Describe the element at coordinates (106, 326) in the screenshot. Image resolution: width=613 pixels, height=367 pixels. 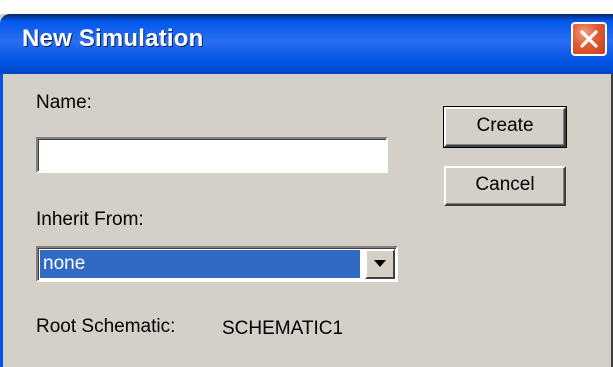
I see `root-schematic-label: Root Schematic:` at that location.